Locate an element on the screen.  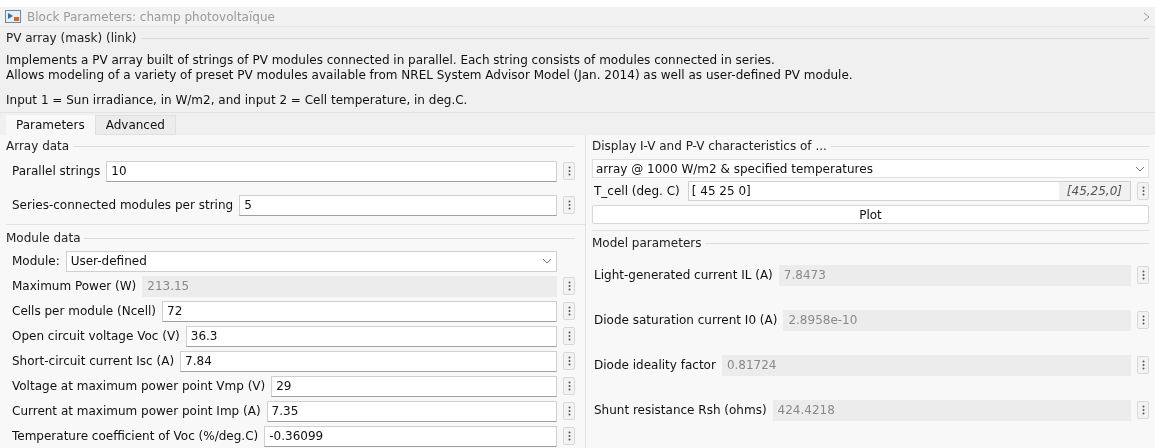
field-label: Cells per module (Ncell) is located at coordinates (84, 311).